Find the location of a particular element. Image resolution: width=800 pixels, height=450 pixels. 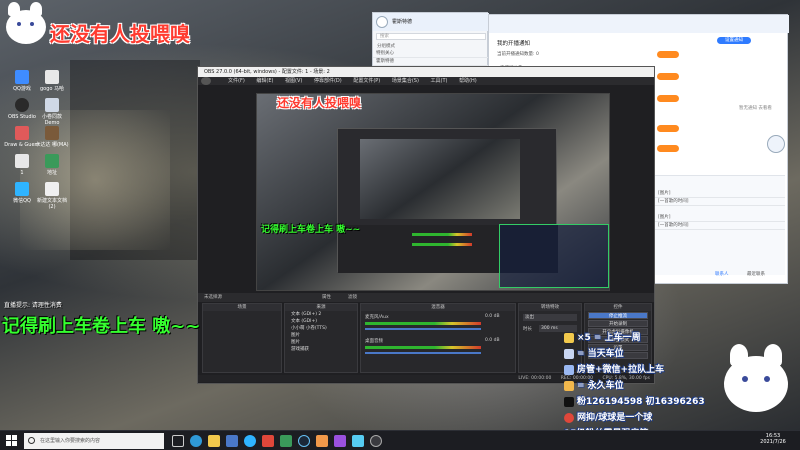

start-recording-button: 开始录制 is located at coordinates (618, 323).